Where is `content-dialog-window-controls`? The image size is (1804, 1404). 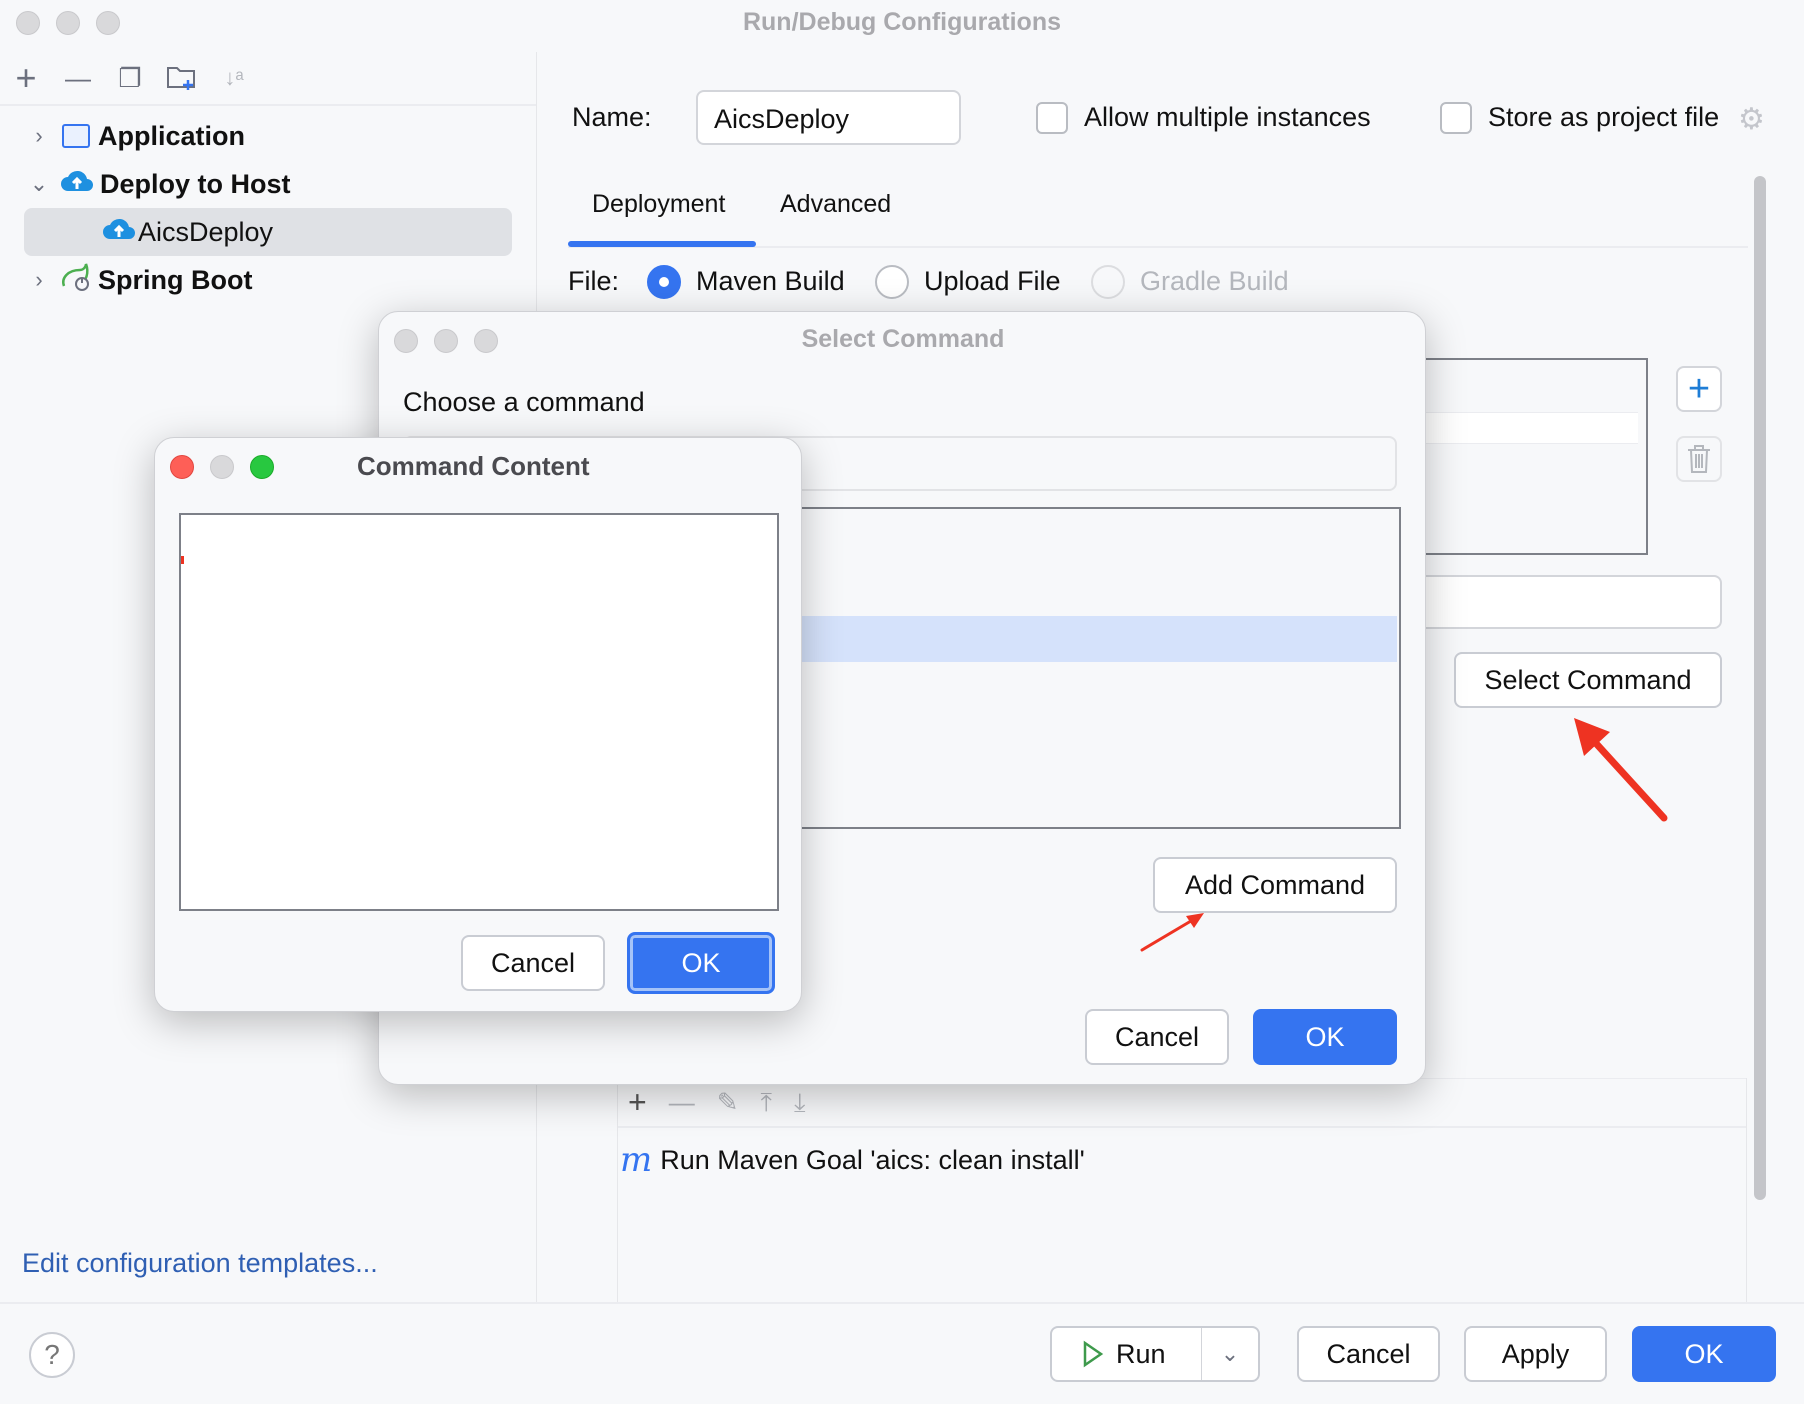
content-dialog-window-controls is located at coordinates (222, 467).